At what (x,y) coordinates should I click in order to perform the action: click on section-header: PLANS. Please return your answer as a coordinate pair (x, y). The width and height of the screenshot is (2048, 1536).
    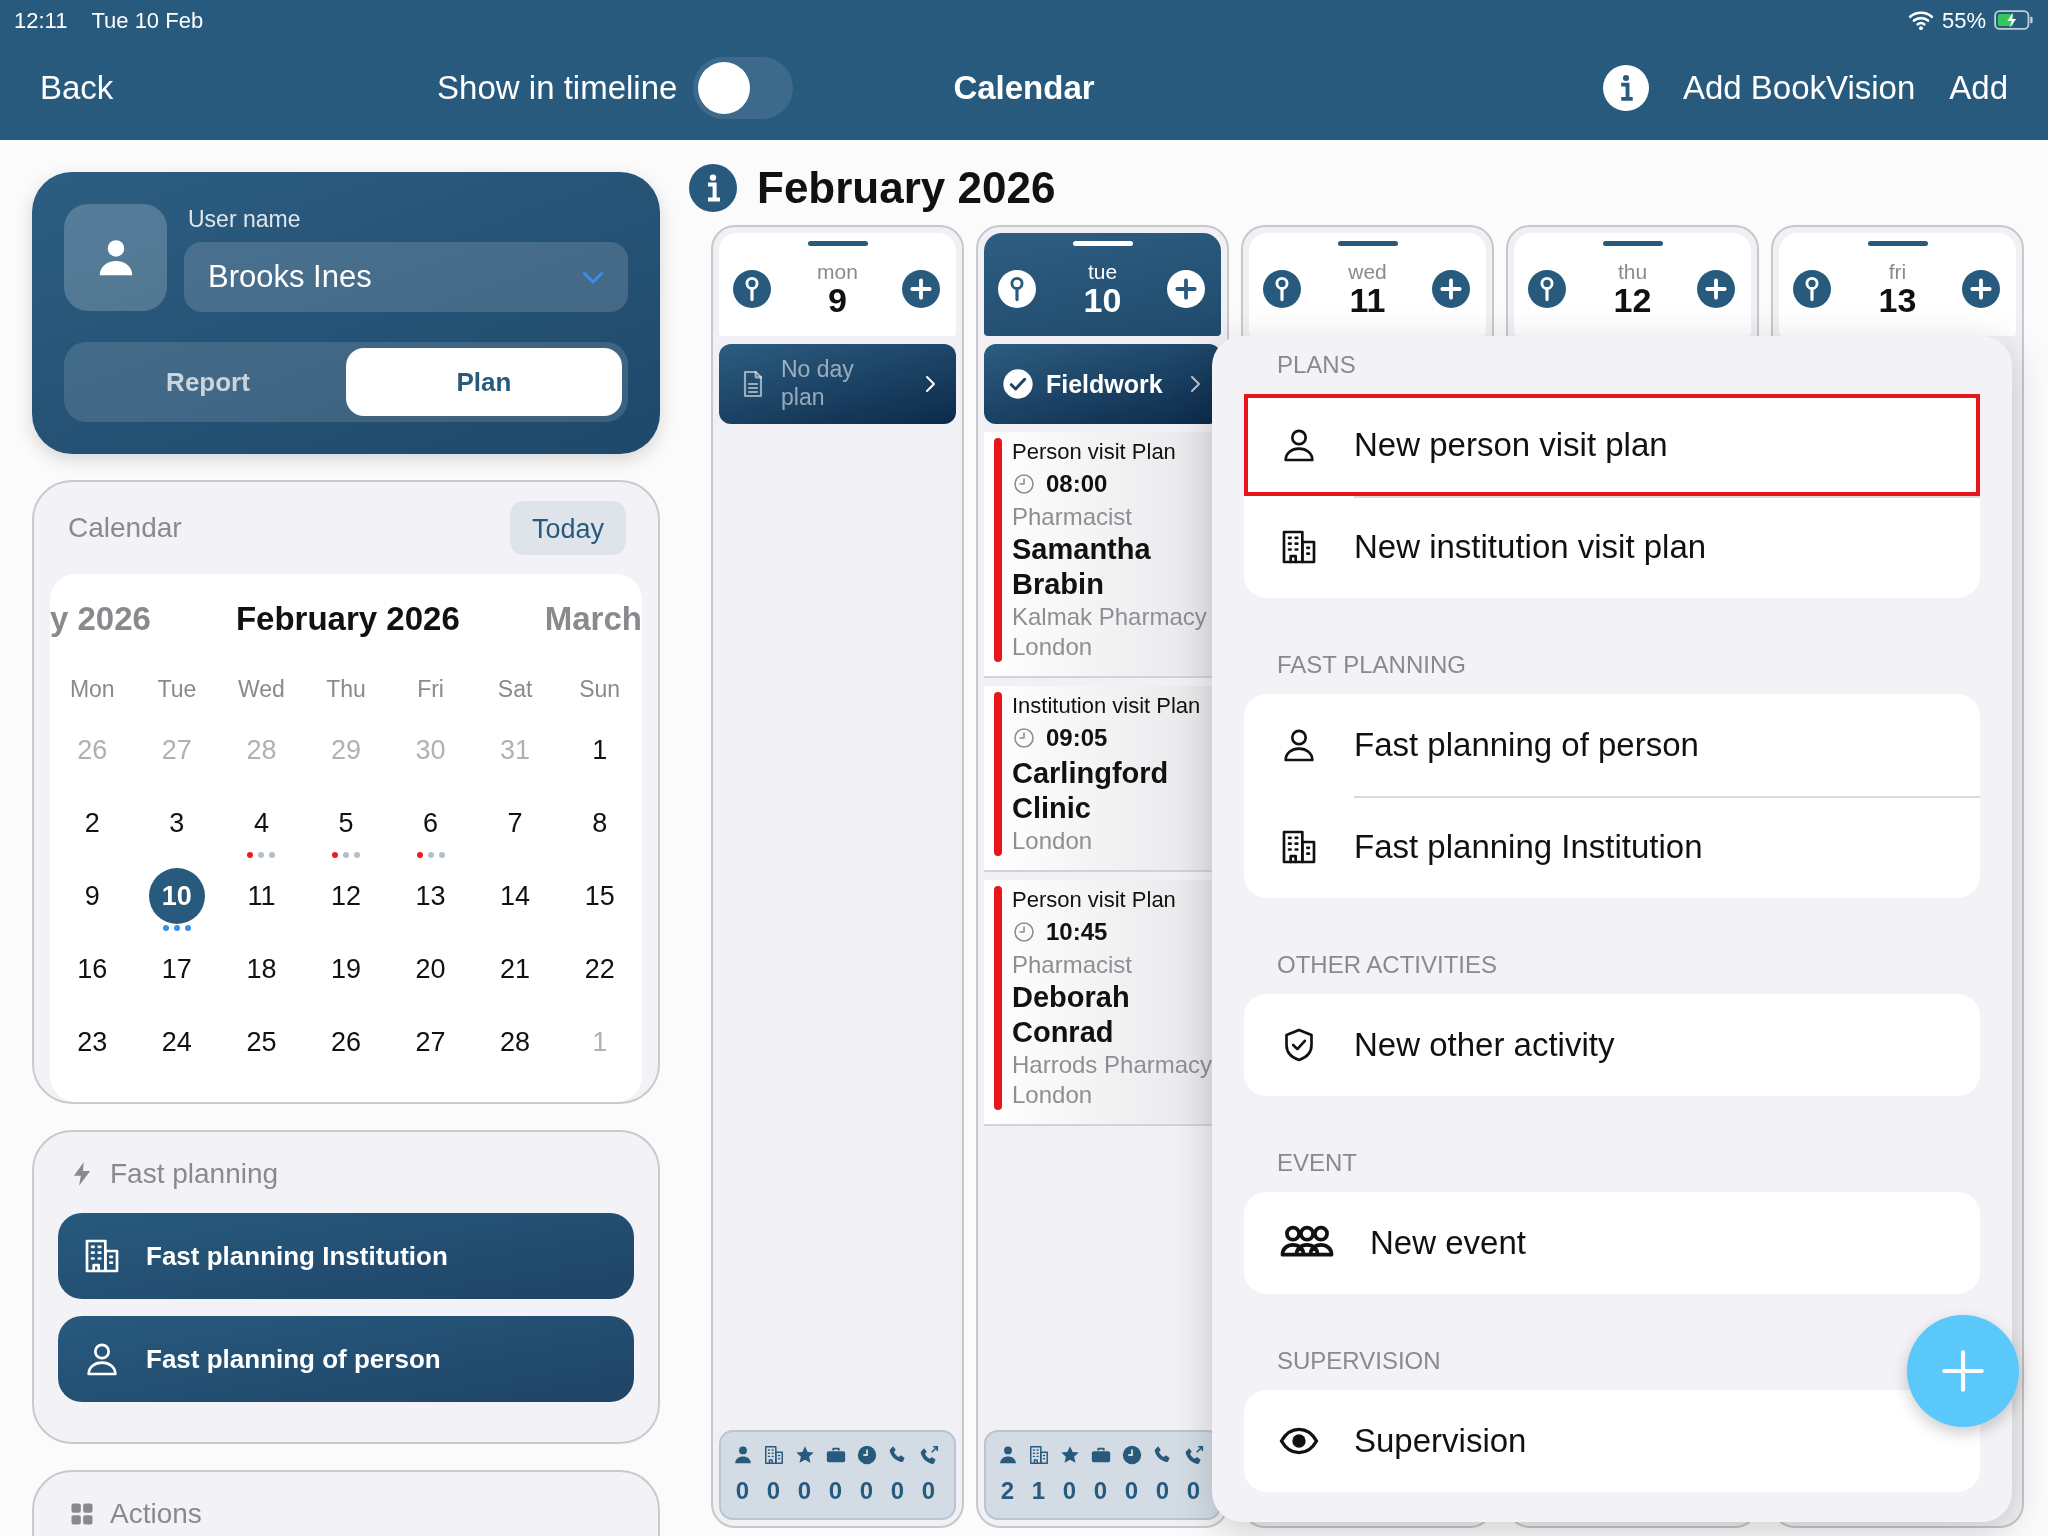
    Looking at the image, I should click on (1316, 365).